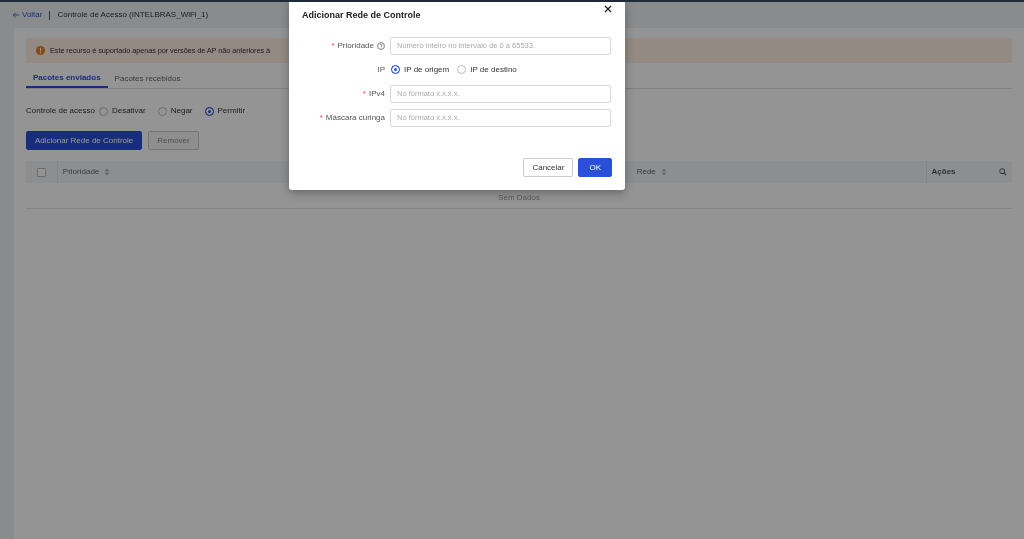 The width and height of the screenshot is (1024, 539). What do you see at coordinates (175, 111) in the screenshot?
I see `radio-option: Negar` at bounding box center [175, 111].